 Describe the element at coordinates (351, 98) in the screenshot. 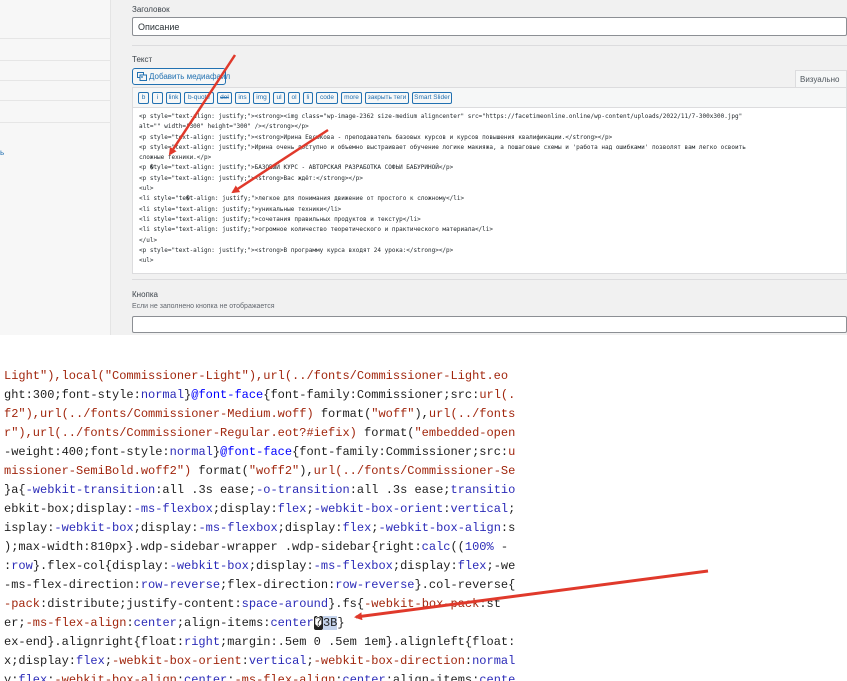

I see `quicktag-button-more: more` at that location.